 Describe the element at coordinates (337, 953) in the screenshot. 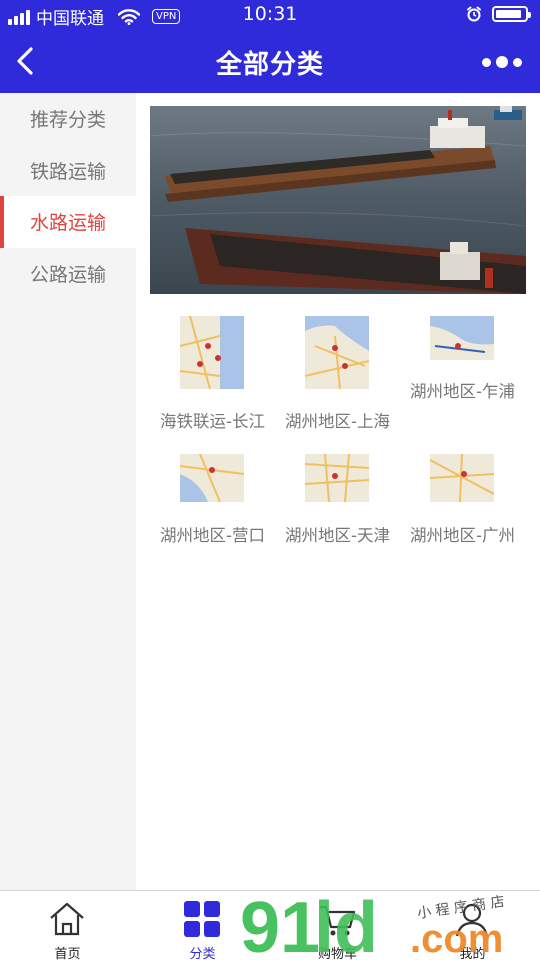

I see `tab-label: 购物车` at that location.